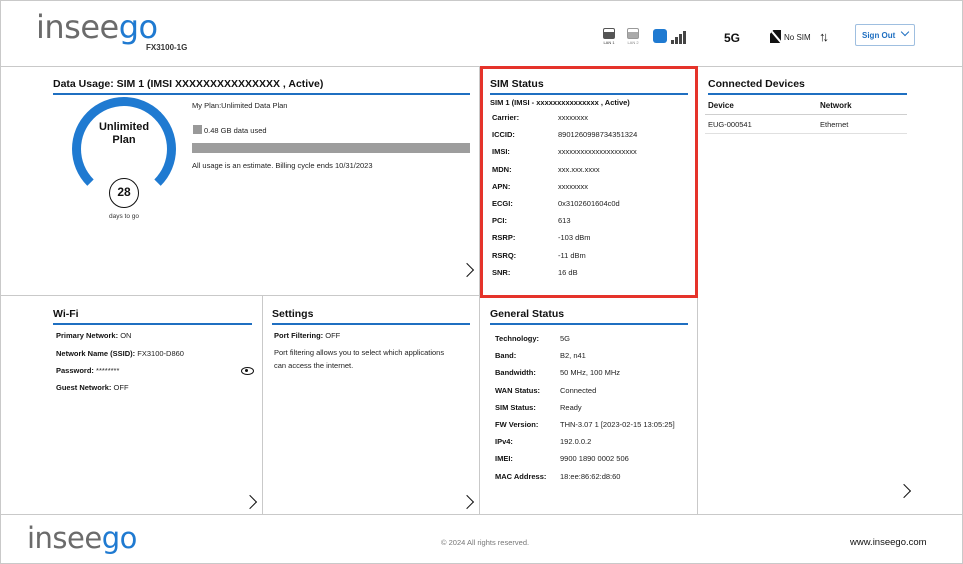 The width and height of the screenshot is (963, 564). Describe the element at coordinates (331, 148) in the screenshot. I see `usage-progress-bar` at that location.